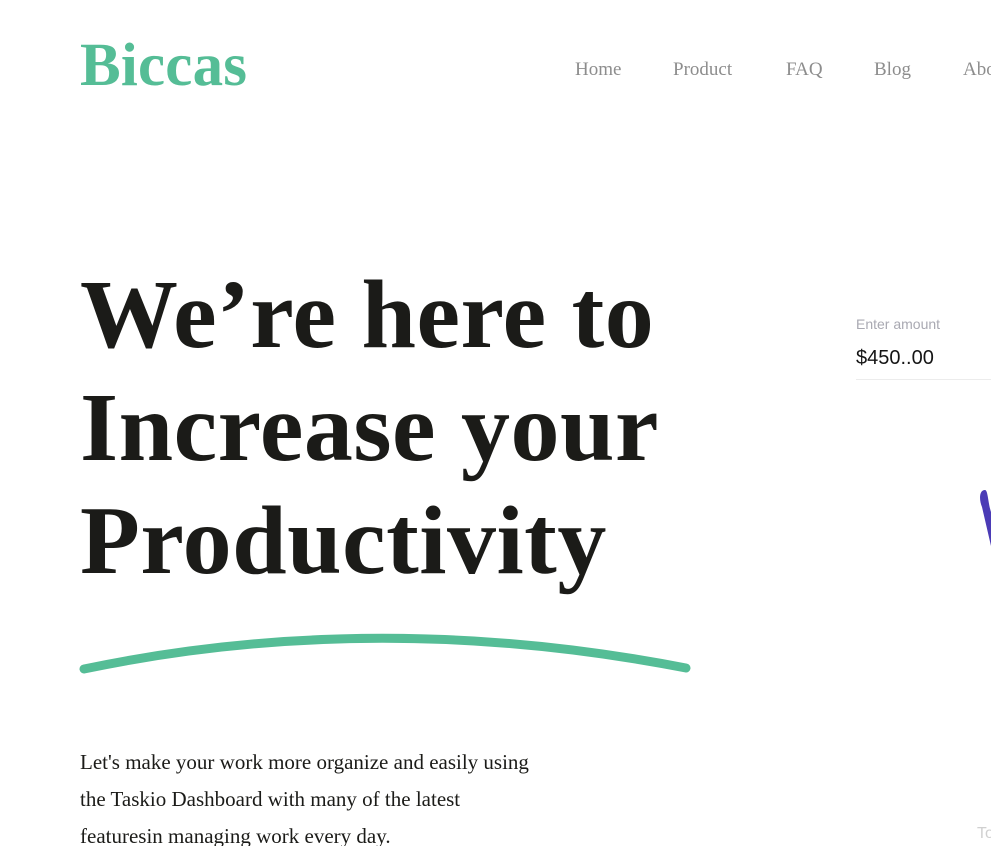  I want to click on hero-title-line-2: Increase your, so click(369, 428).